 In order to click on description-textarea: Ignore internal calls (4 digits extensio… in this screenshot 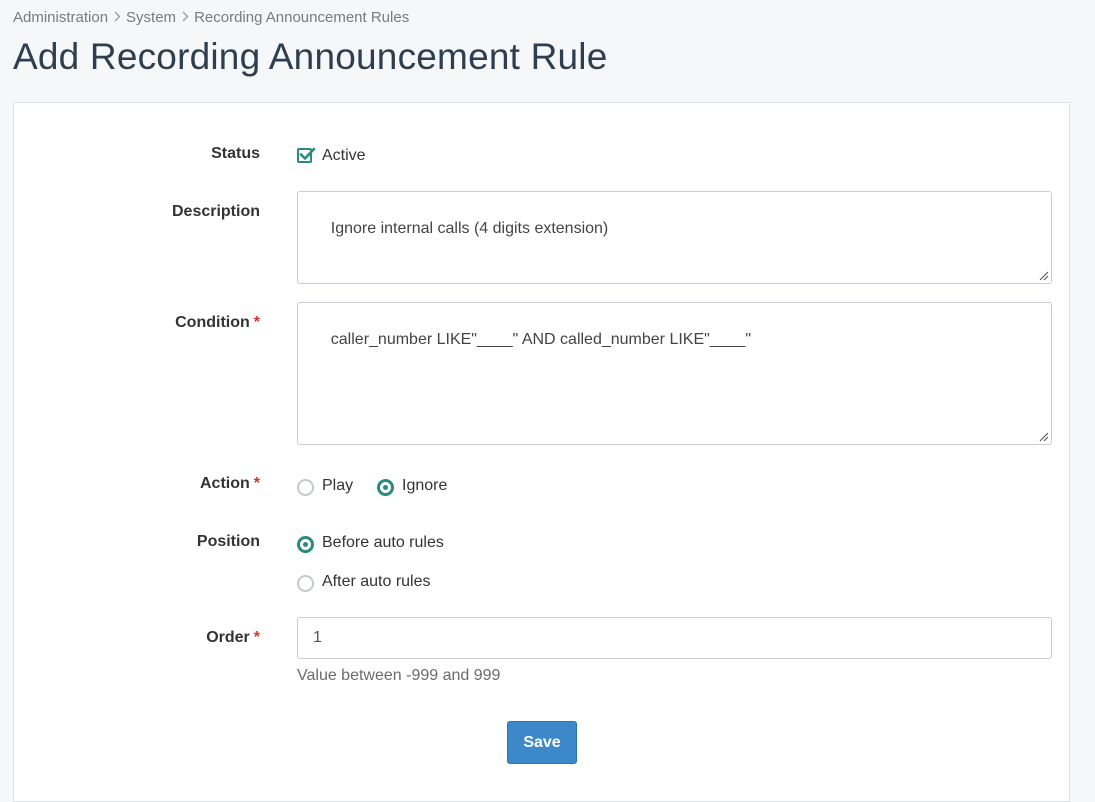, I will do `click(674, 237)`.